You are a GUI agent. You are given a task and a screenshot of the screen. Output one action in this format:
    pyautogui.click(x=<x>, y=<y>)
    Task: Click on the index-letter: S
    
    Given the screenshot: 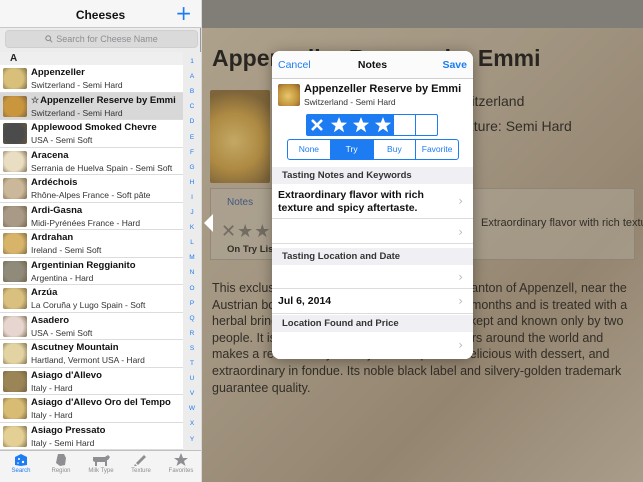 What is the action you would take?
    pyautogui.click(x=192, y=348)
    